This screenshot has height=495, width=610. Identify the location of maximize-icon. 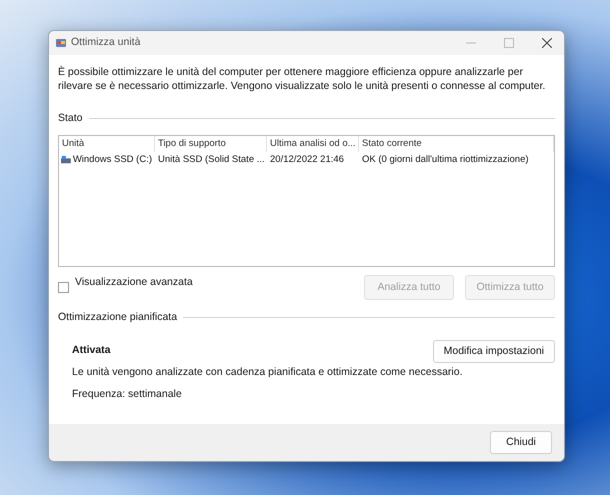
(509, 43).